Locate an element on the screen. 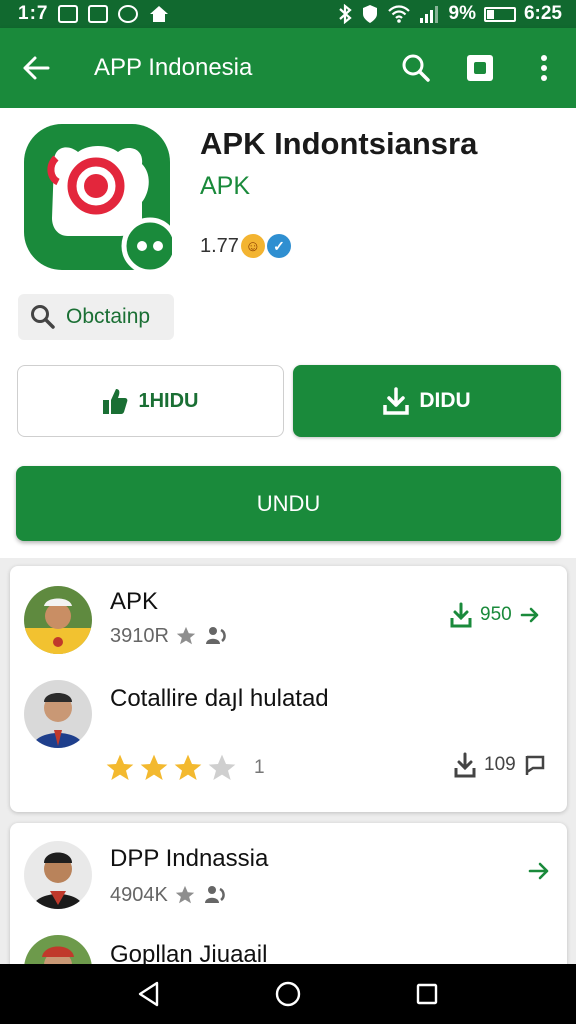 The width and height of the screenshot is (576, 1024). status-bar: 1:7 9% 6:25 is located at coordinates (288, 14).